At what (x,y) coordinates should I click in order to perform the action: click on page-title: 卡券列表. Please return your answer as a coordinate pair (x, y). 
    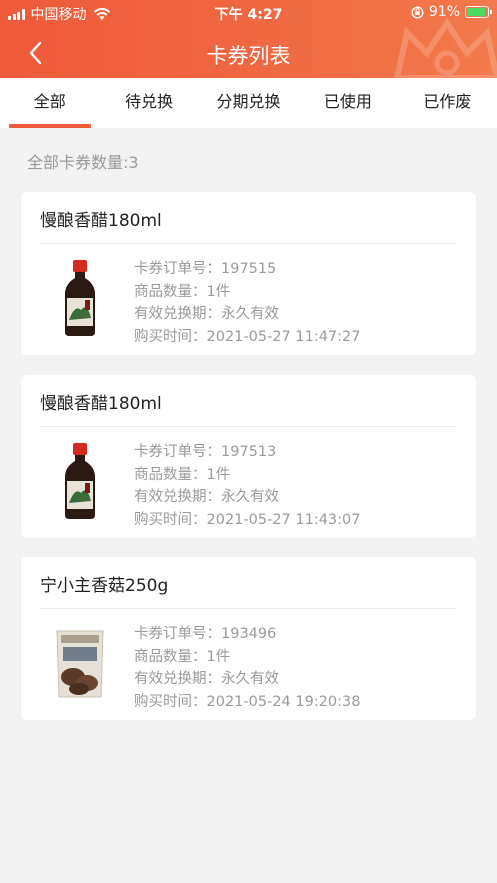
    Looking at the image, I should click on (248, 56).